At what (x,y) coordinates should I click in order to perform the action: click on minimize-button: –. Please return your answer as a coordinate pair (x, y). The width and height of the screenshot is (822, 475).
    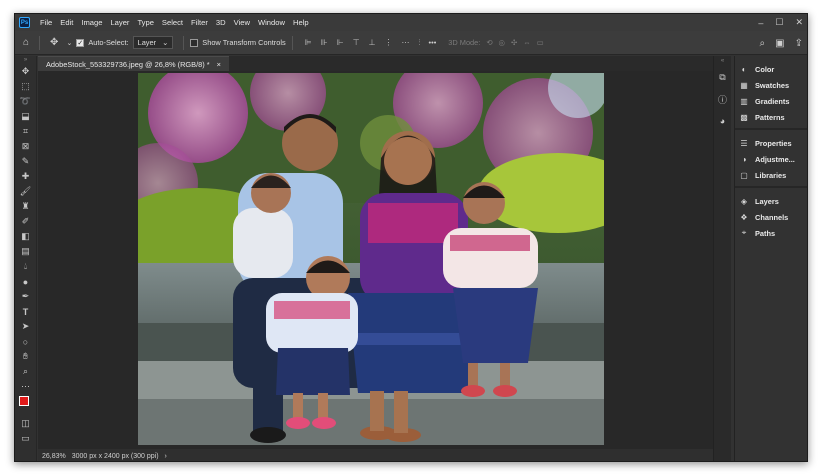
    Looking at the image, I should click on (760, 23).